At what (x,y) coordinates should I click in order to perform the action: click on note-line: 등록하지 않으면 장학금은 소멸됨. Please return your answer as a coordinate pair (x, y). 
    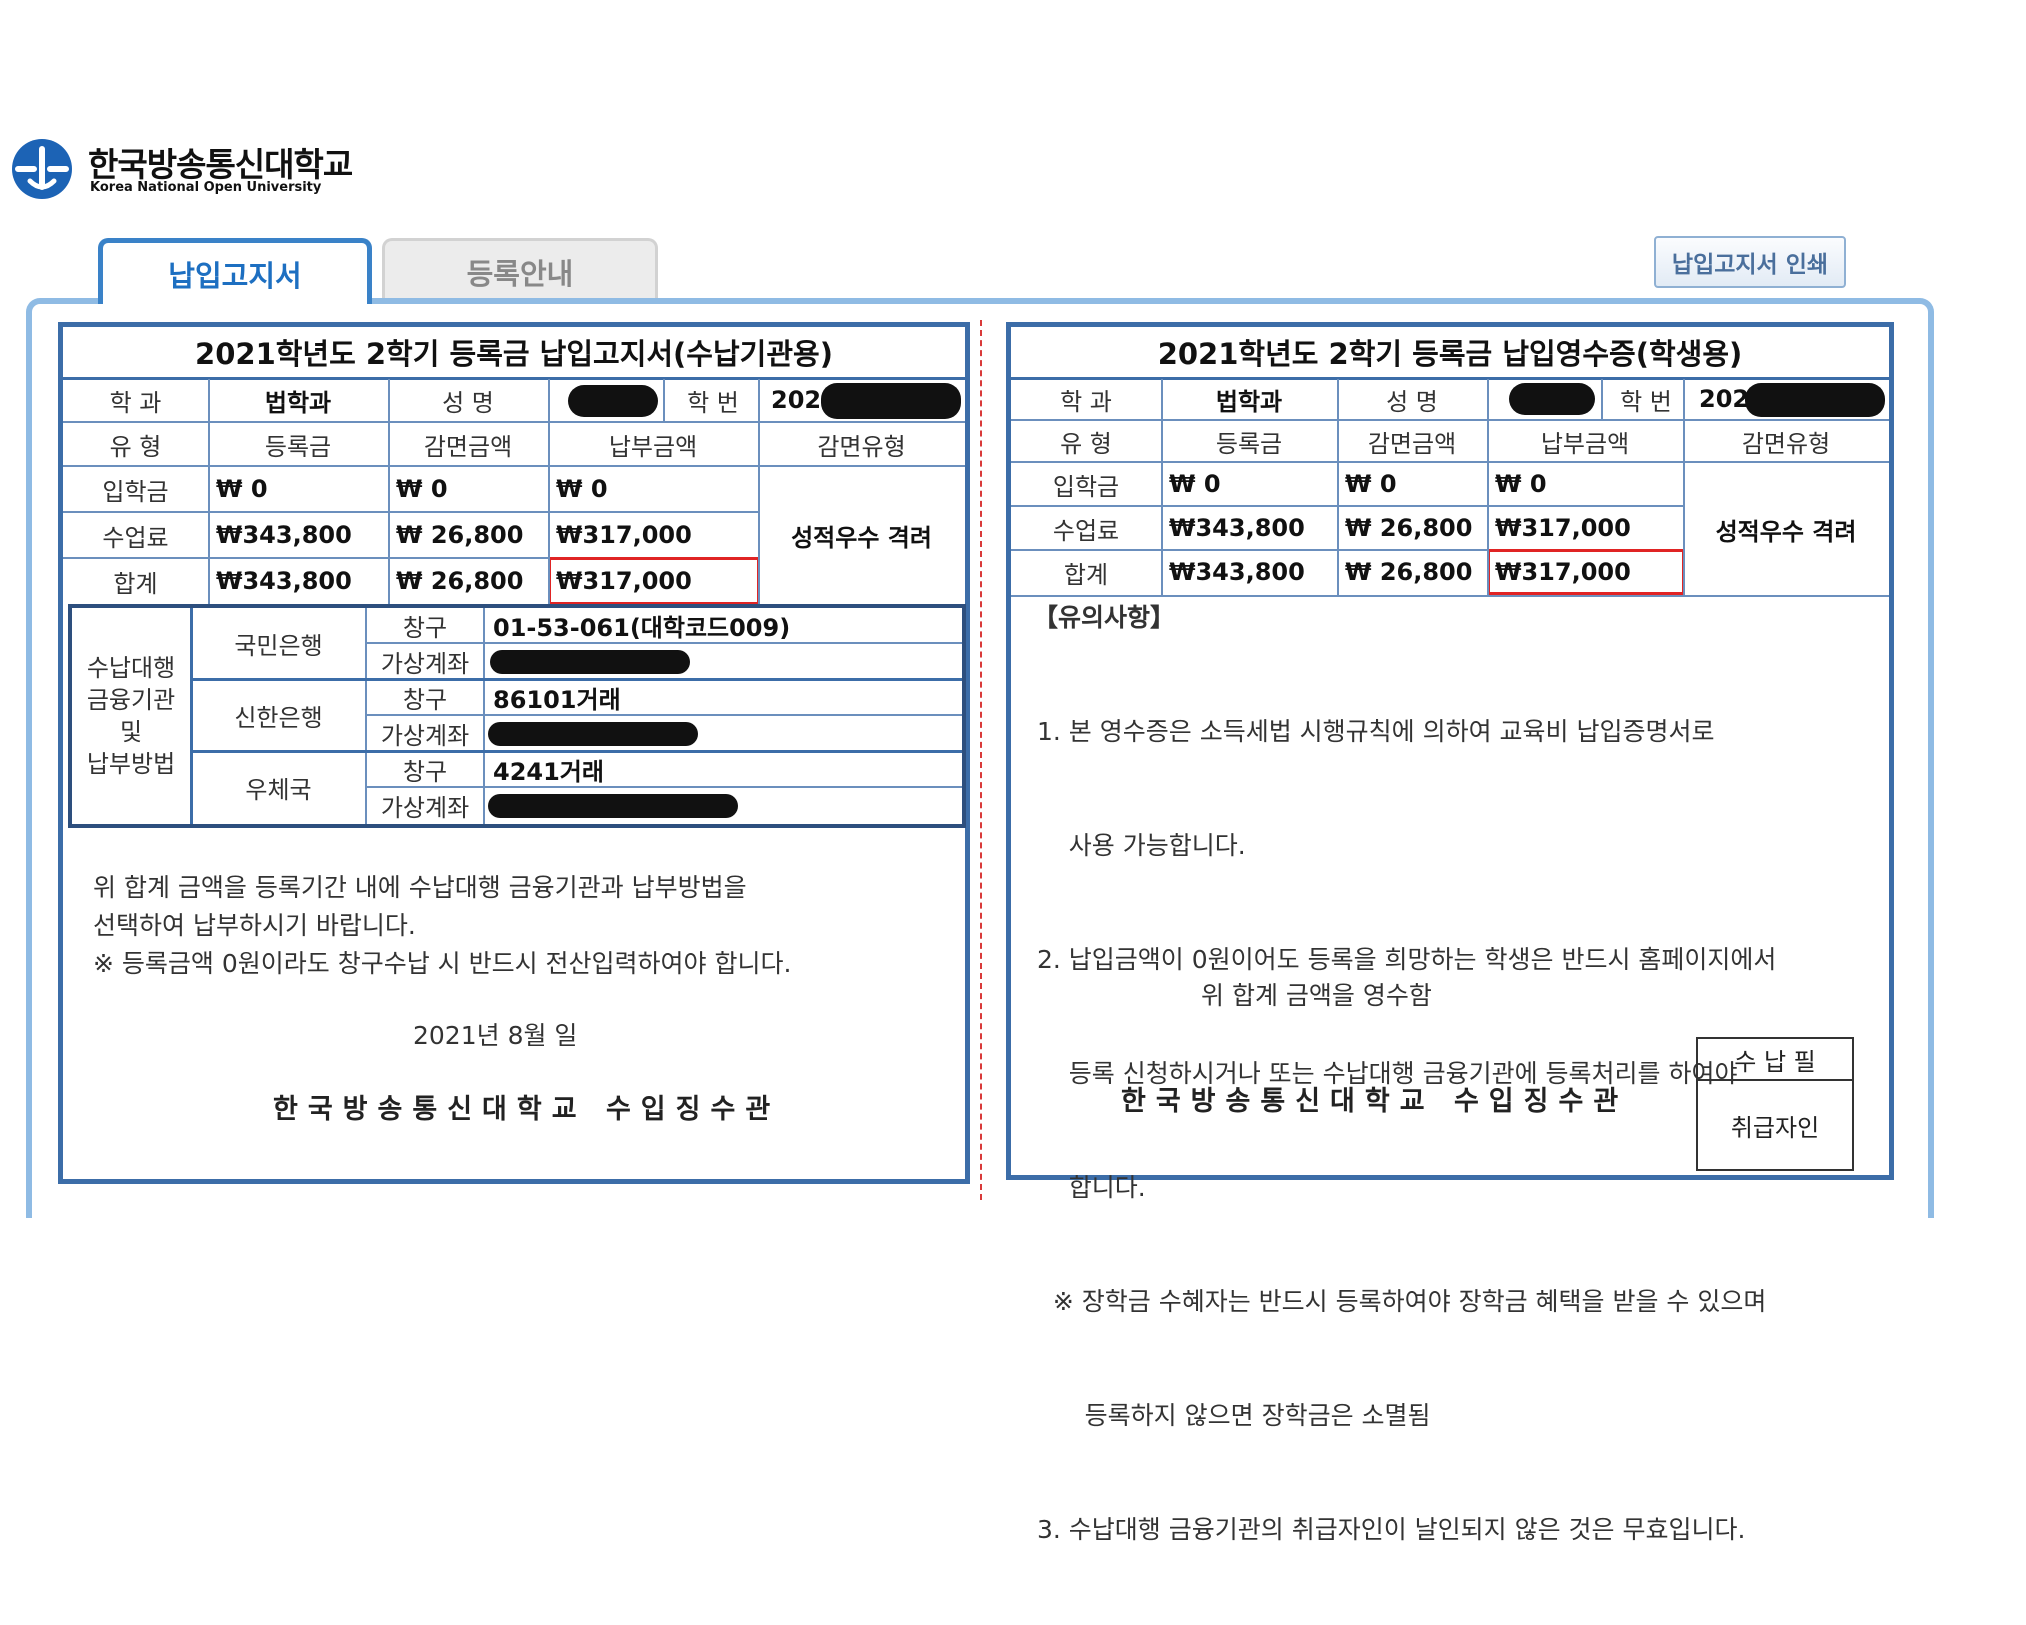
    Looking at the image, I should click on (1234, 1415).